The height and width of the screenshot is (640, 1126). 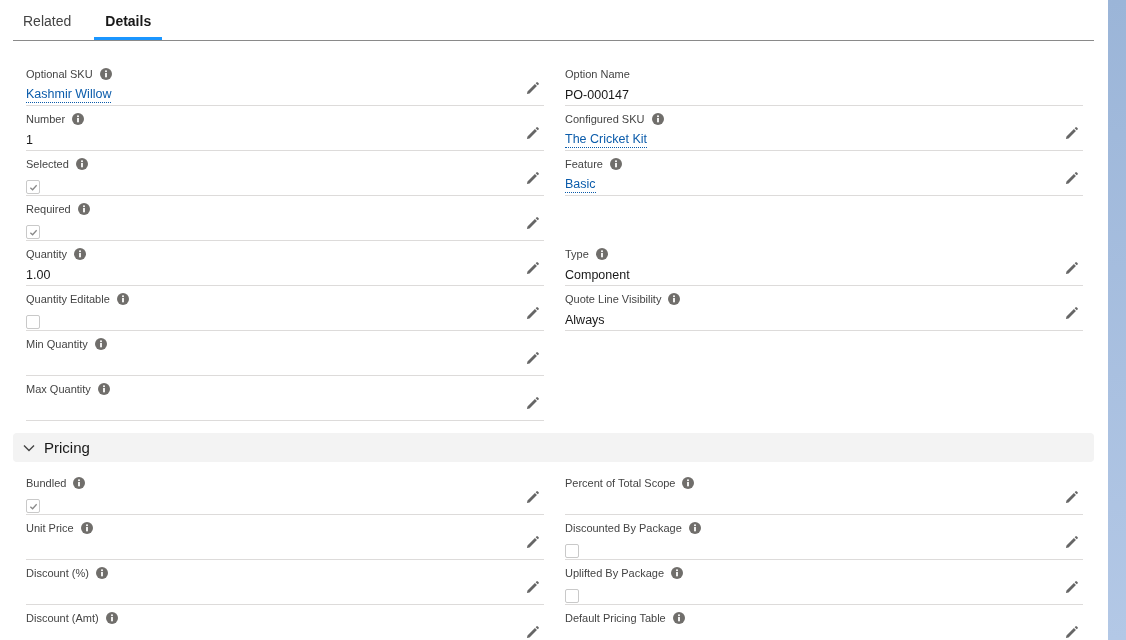 I want to click on record-link: The Cricket Kit, so click(x=606, y=140).